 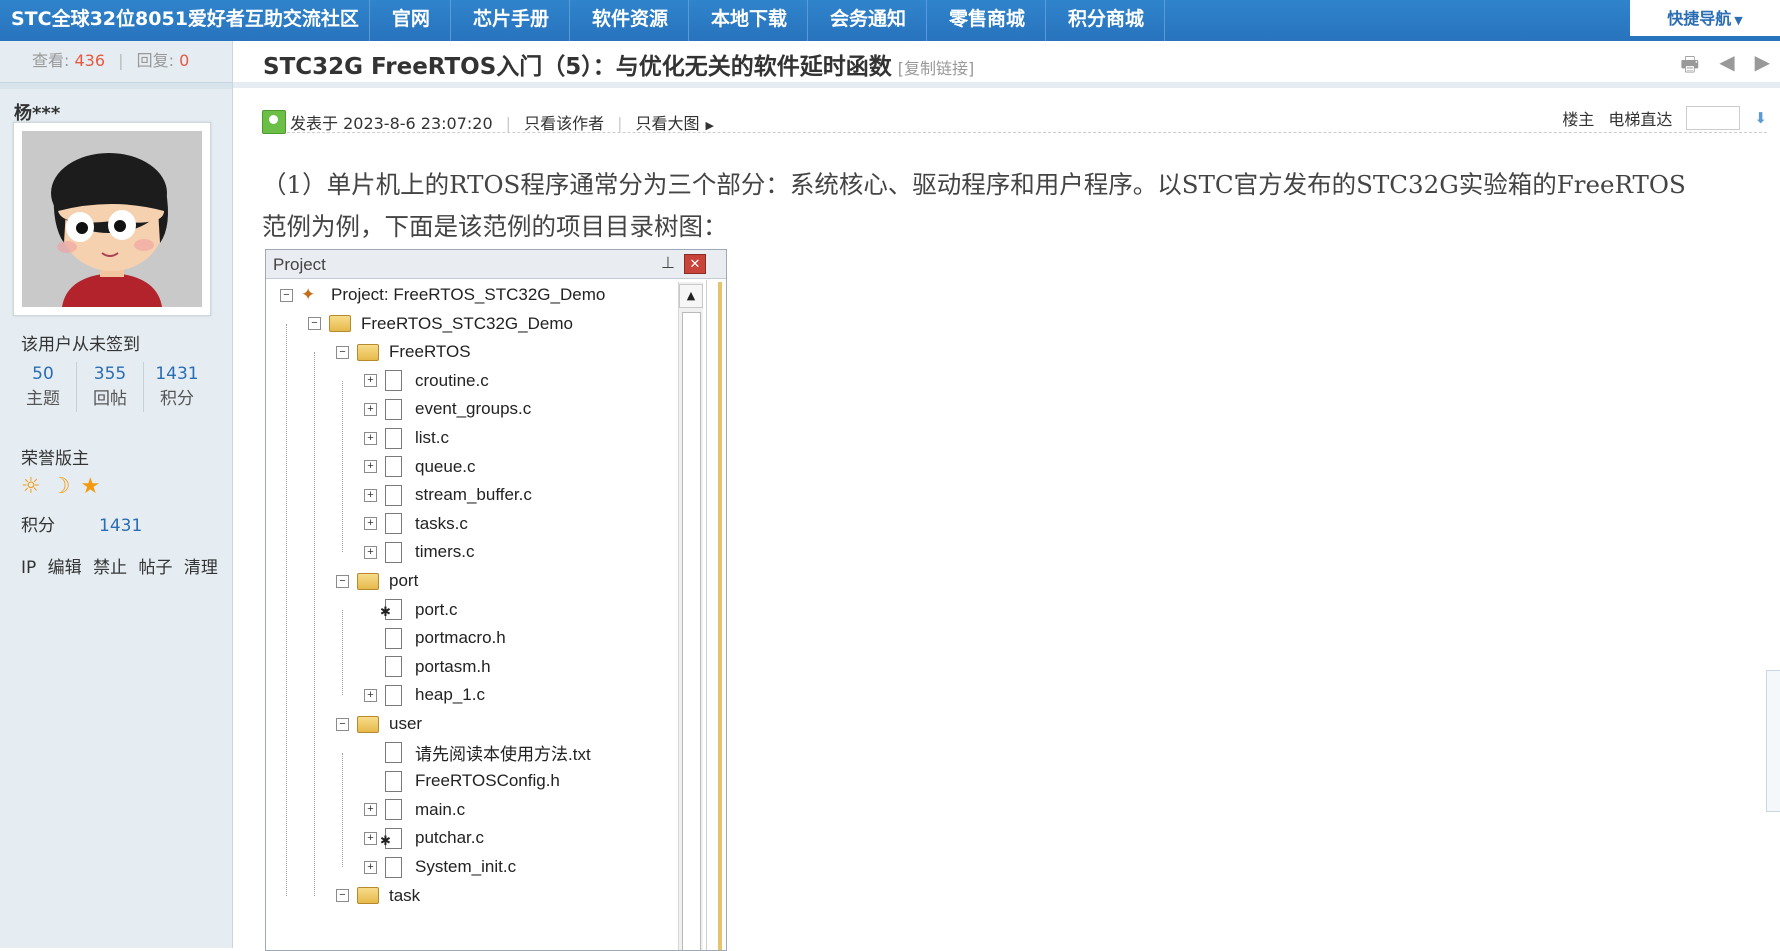 What do you see at coordinates (81, 523) in the screenshot?
I see `user-points: 积分 1431` at bounding box center [81, 523].